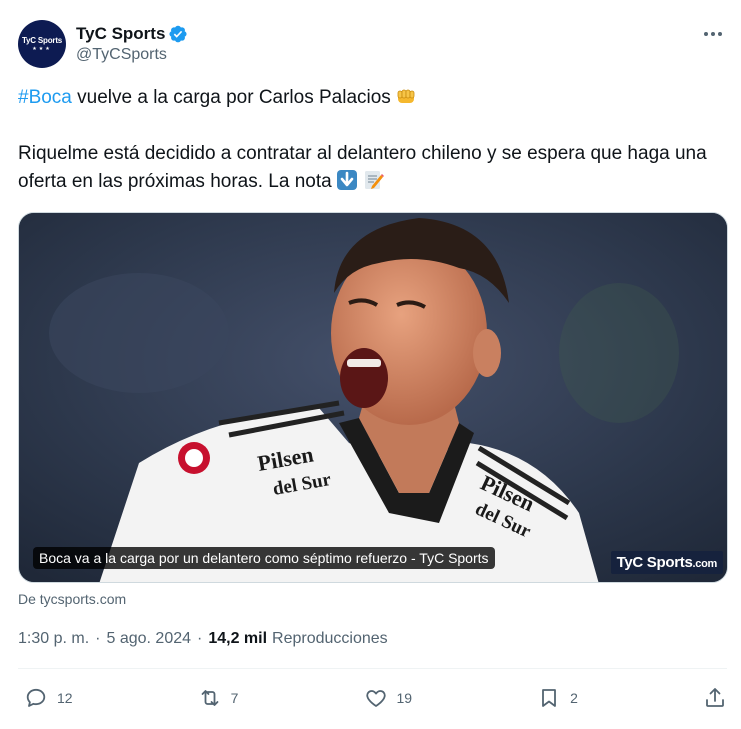 The height and width of the screenshot is (729, 741). What do you see at coordinates (178, 34) in the screenshot?
I see `verified-badge-icon` at bounding box center [178, 34].